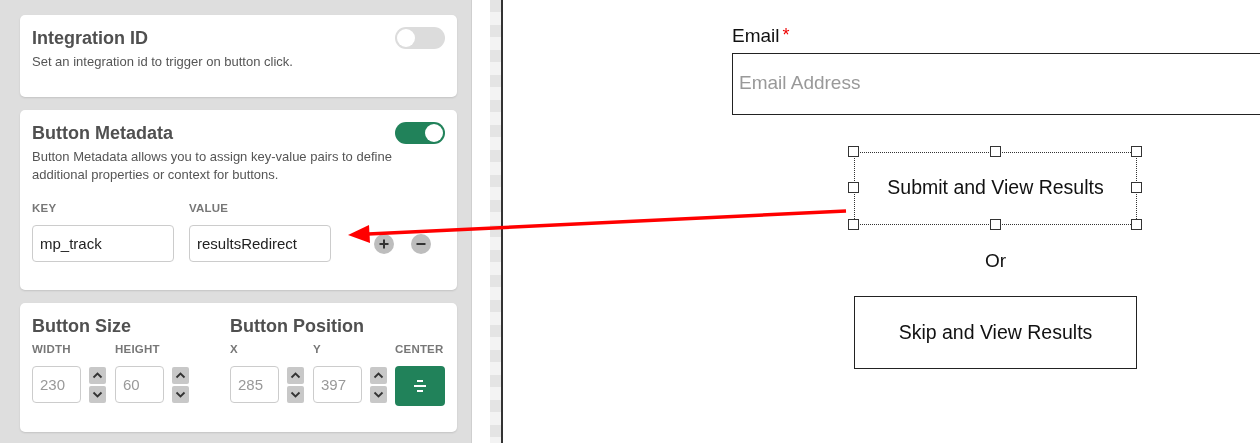 Image resolution: width=1260 pixels, height=443 pixels. Describe the element at coordinates (212, 166) in the screenshot. I see `panel-description: Button Metadata allows you to assign key-value pairs to define additional properties or context for buttons.` at that location.